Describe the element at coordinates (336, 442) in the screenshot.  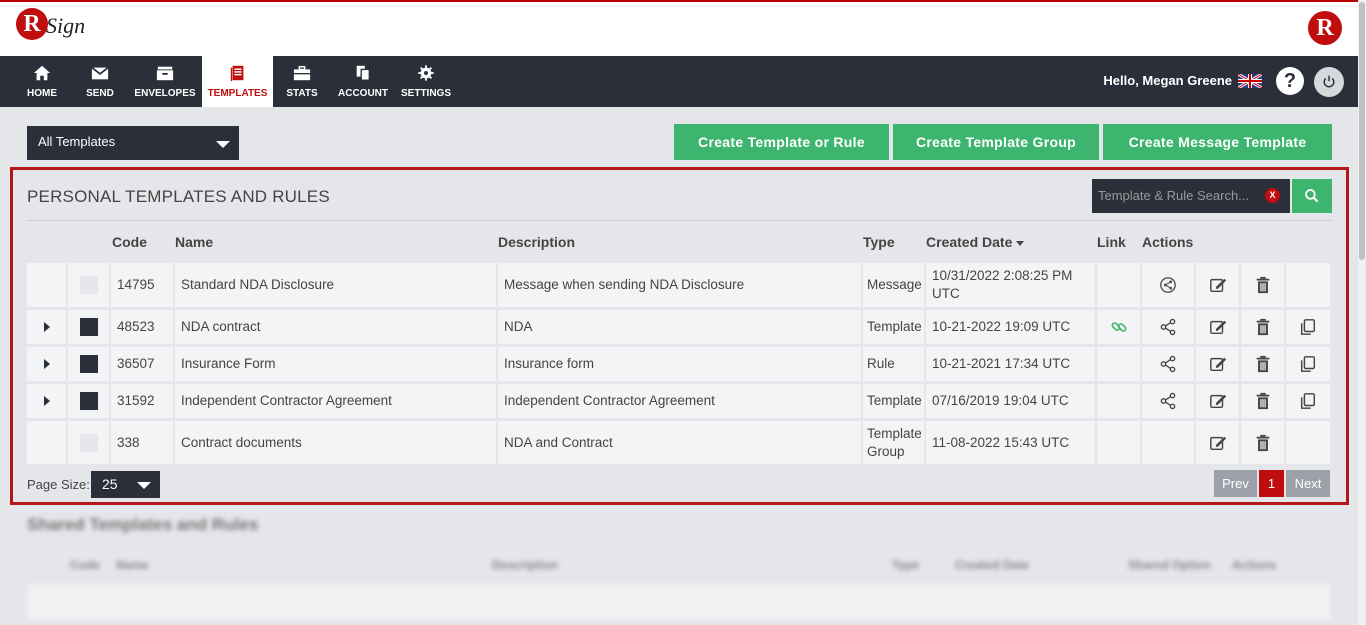
I see `row-name: Contract documents` at that location.